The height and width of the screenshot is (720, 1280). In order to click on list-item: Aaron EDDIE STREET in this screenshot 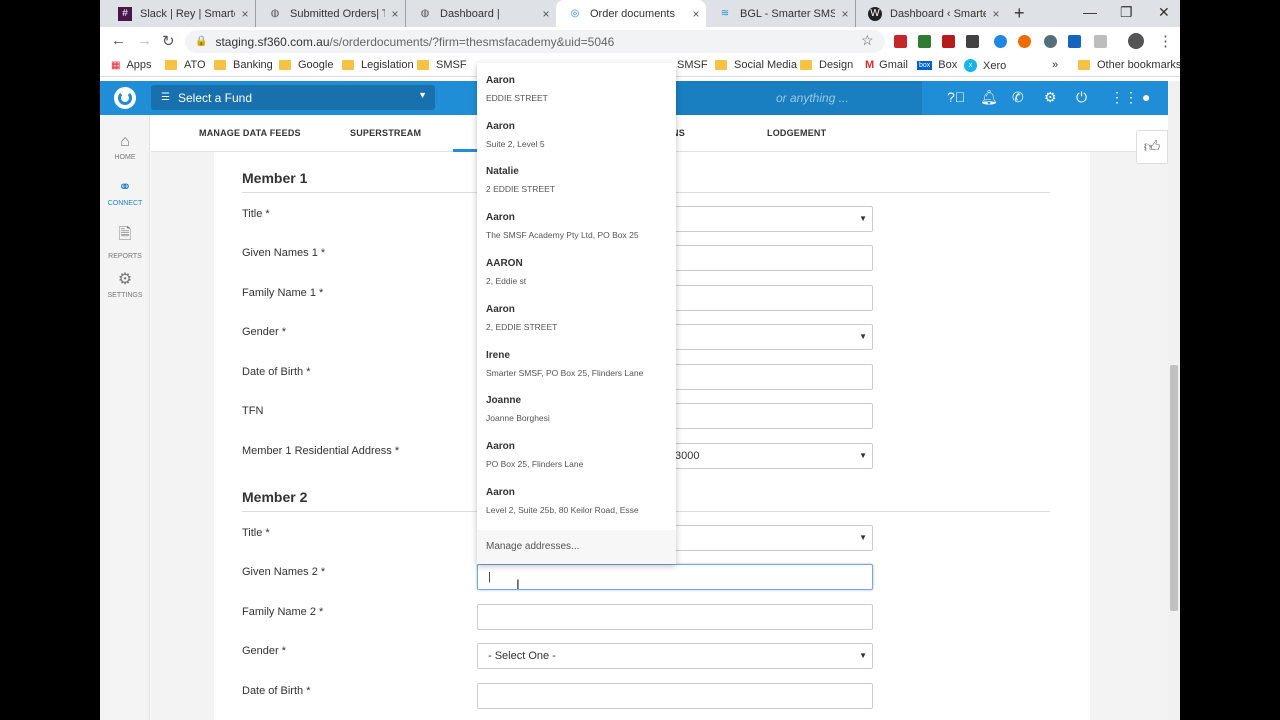, I will do `click(517, 89)`.